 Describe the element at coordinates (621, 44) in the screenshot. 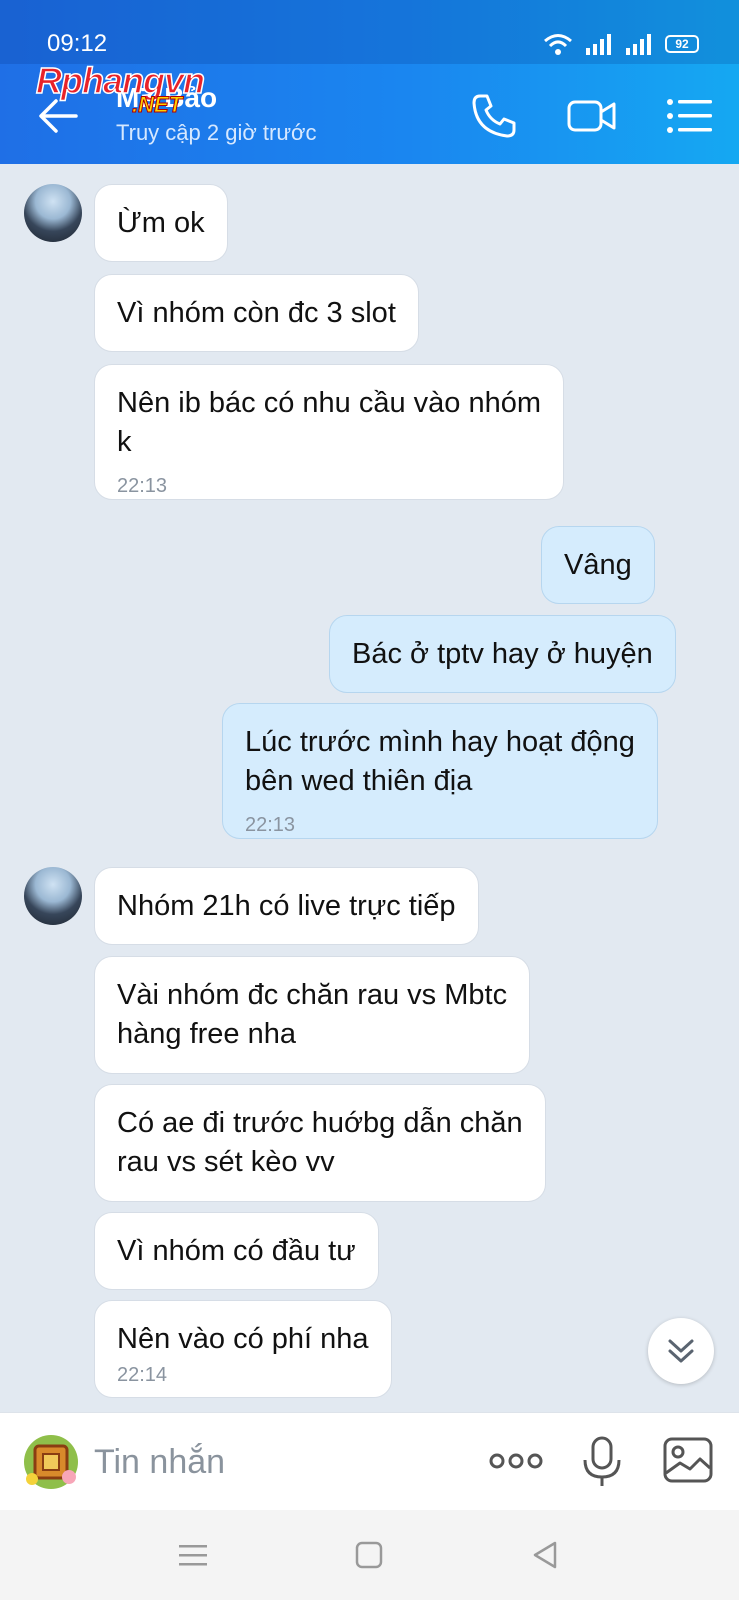

I see `status-icons: 92` at that location.